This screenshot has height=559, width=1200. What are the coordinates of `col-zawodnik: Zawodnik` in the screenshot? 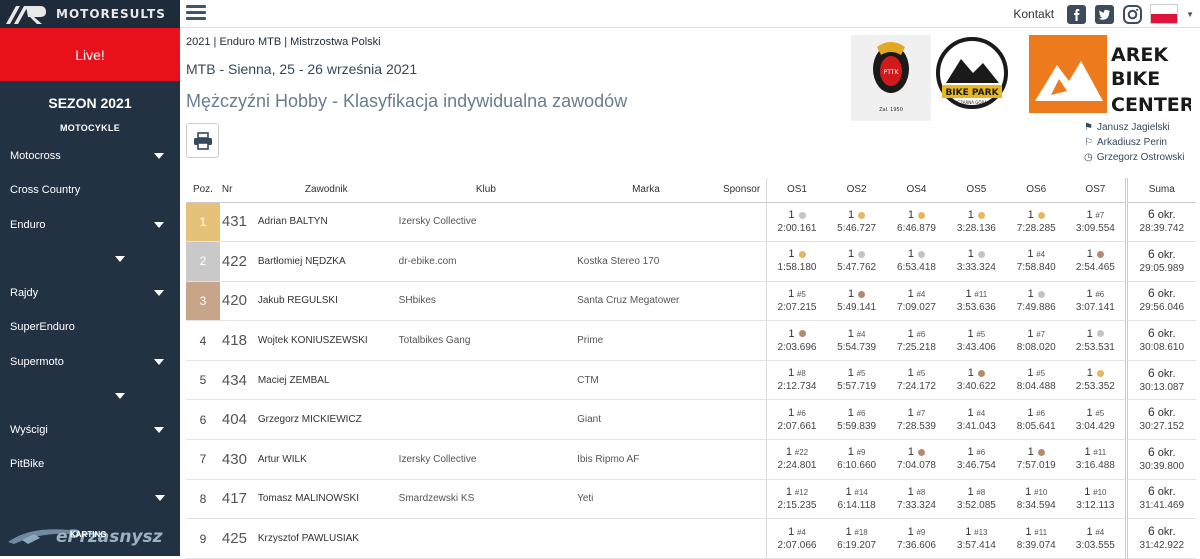 It's located at (326, 190).